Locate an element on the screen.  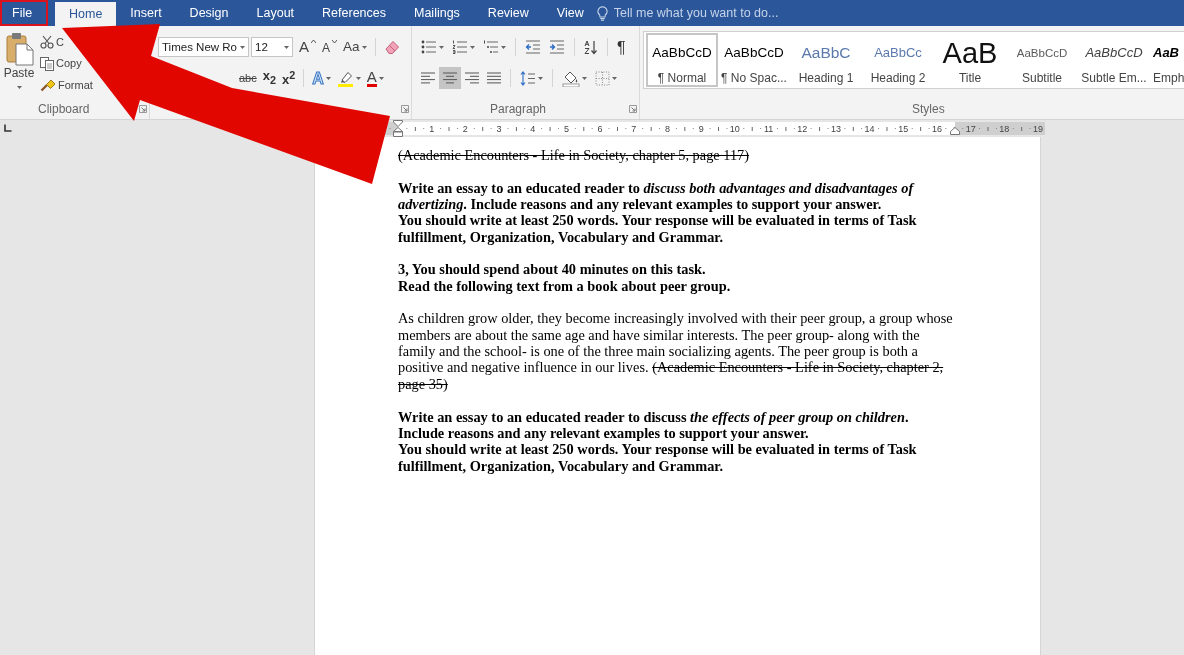
grow-font-button: A is located at coordinates (307, 47).